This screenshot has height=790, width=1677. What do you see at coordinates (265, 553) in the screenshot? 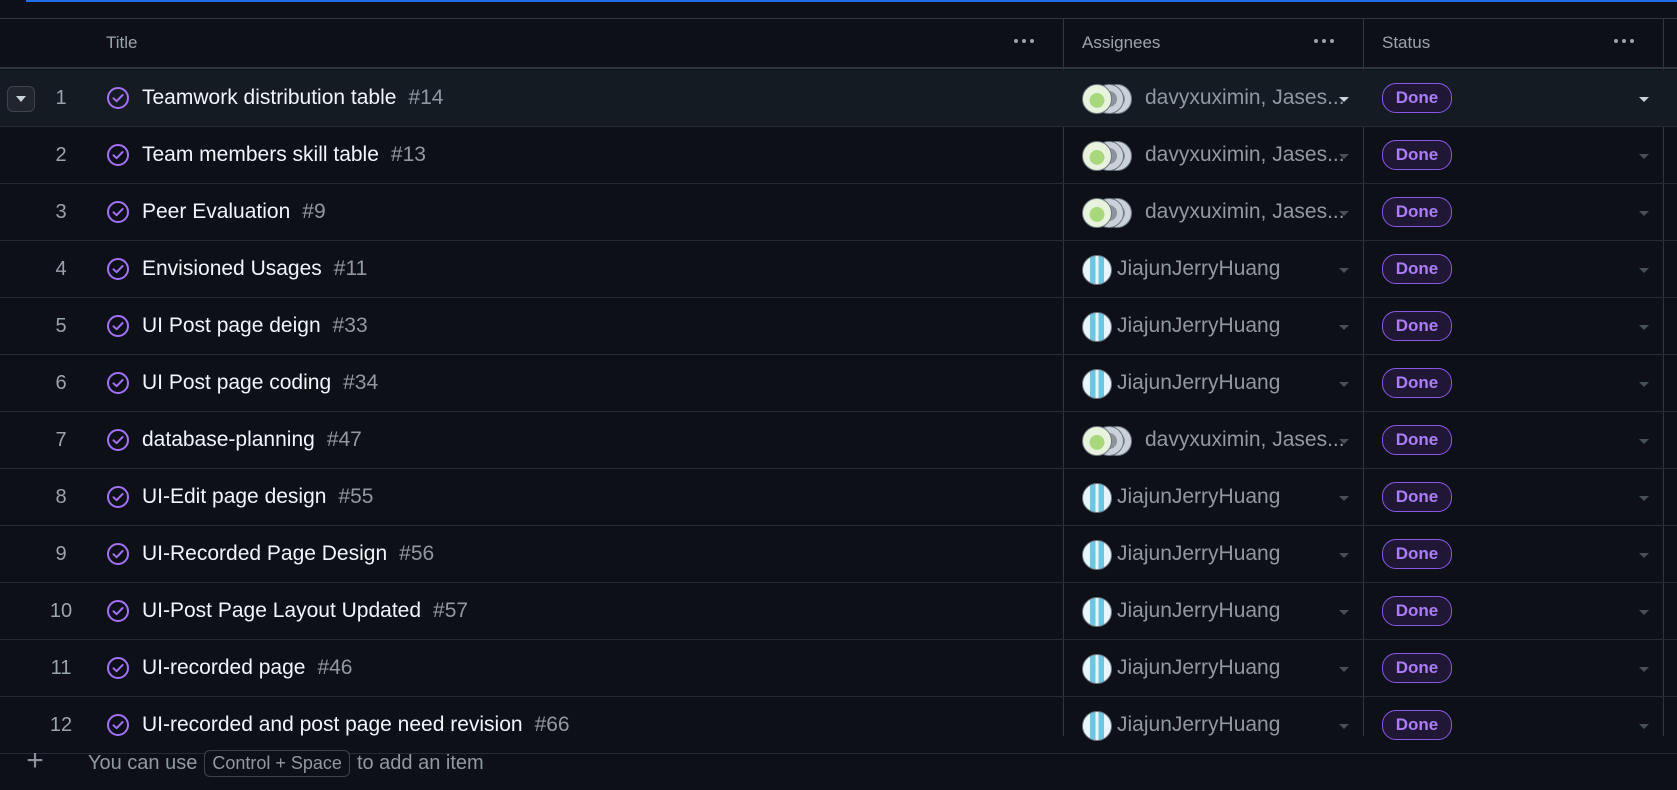
I see `issue-title: UI-Recorded Page Design` at bounding box center [265, 553].